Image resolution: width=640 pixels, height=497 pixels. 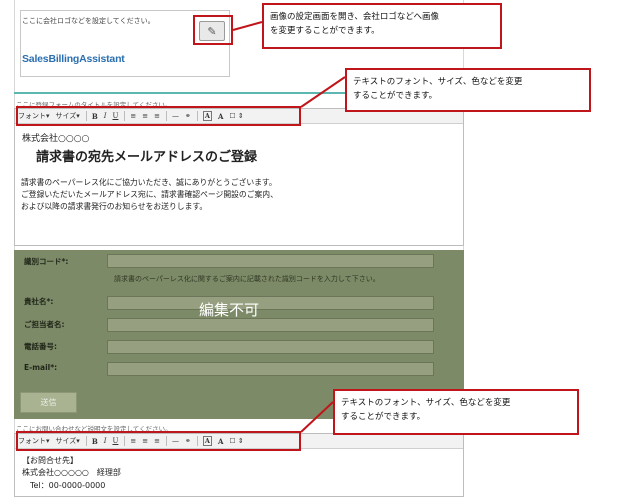 What do you see at coordinates (68, 485) in the screenshot?
I see `contact-tel: Tel：00-0000-0000` at bounding box center [68, 485].